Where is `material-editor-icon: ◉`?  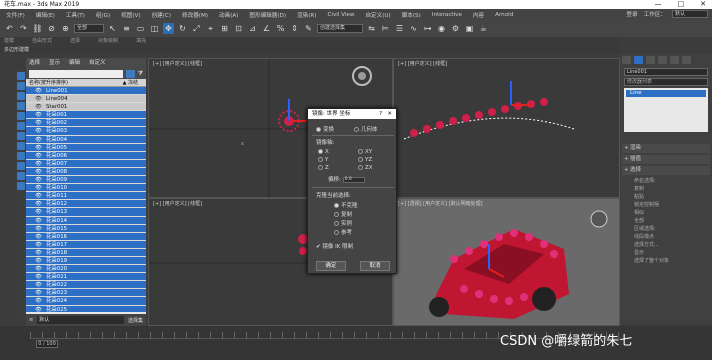
material-editor-icon: ◉ is located at coordinates (441, 28).